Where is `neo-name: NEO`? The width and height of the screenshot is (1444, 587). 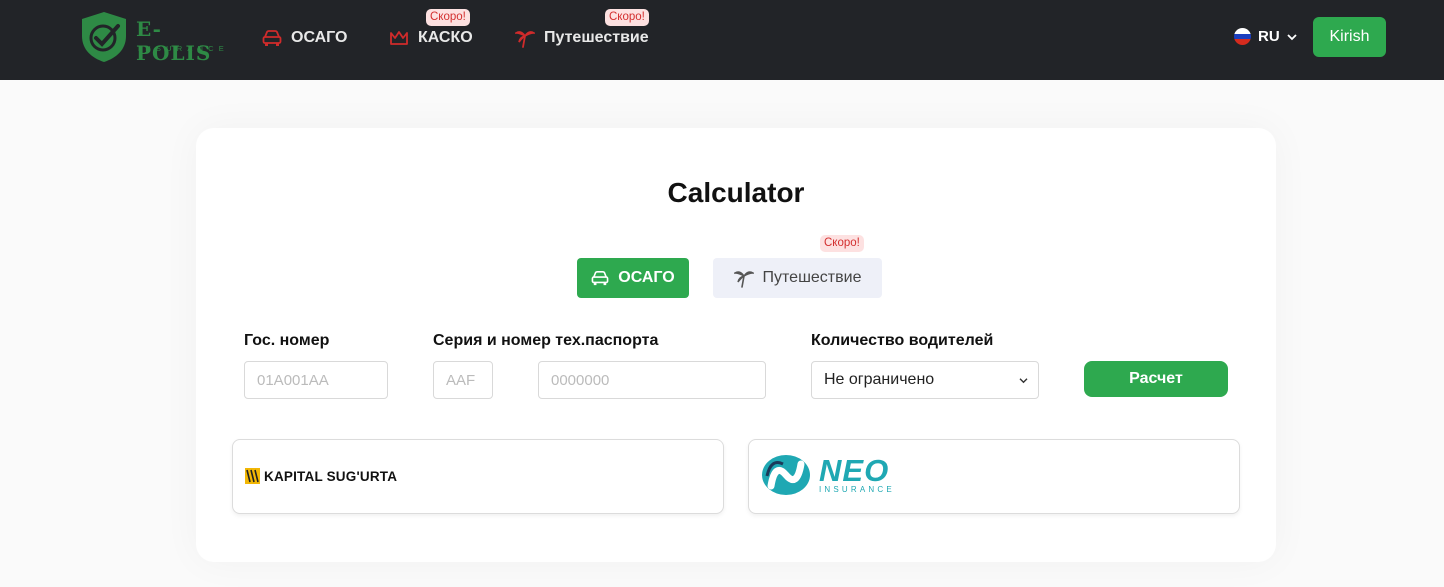
neo-name: NEO is located at coordinates (854, 470).